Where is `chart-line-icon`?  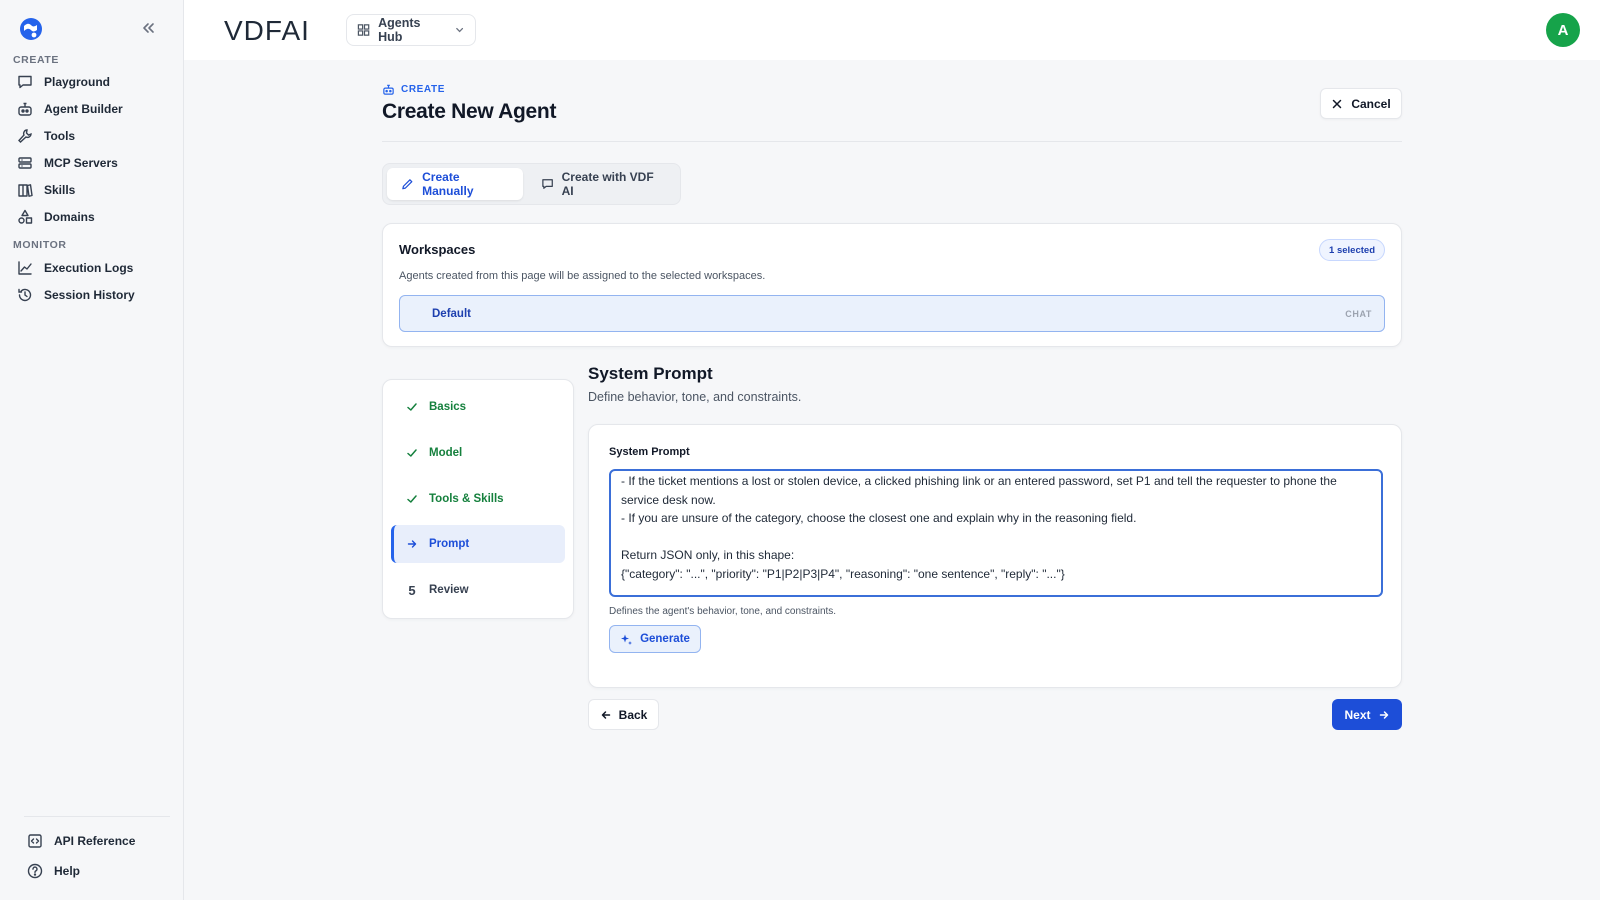
chart-line-icon is located at coordinates (25, 268).